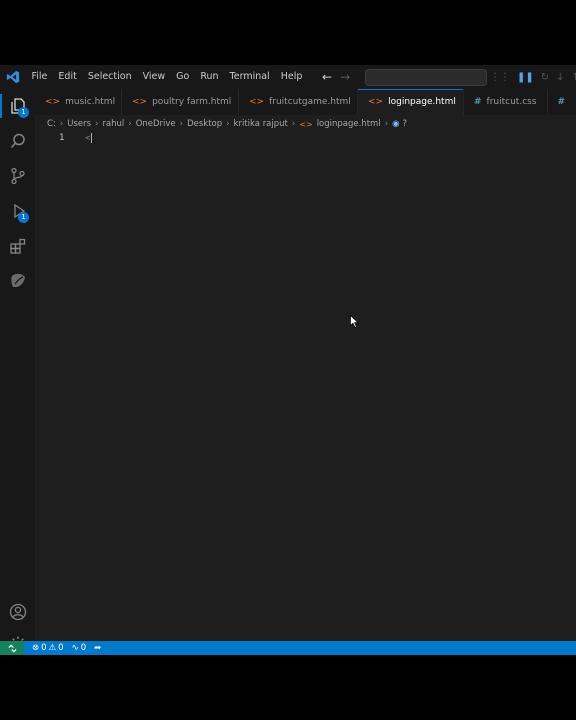 The image size is (576, 720). I want to click on tab-label: poultry farm.html, so click(192, 102).